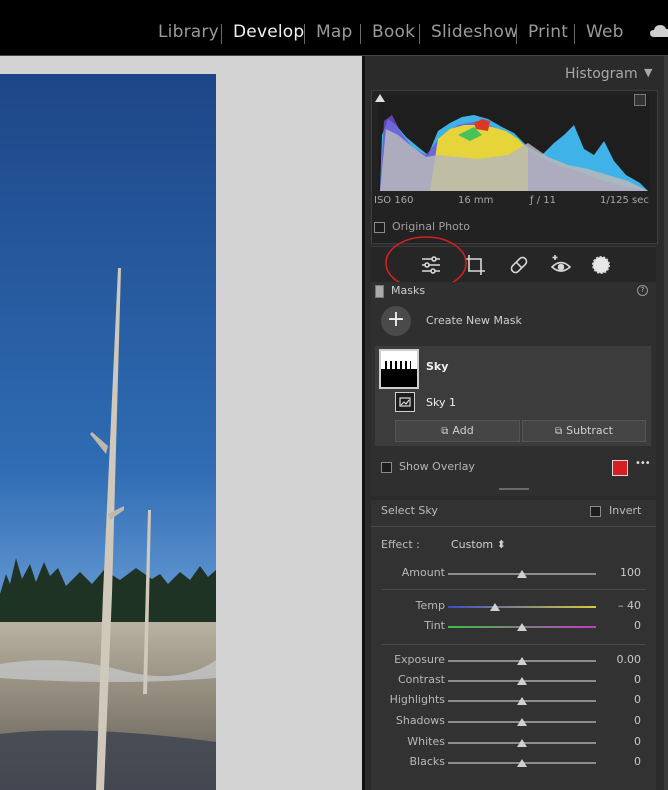 This screenshot has height=790, width=668. I want to click on healing-bandage-icon, so click(519, 265).